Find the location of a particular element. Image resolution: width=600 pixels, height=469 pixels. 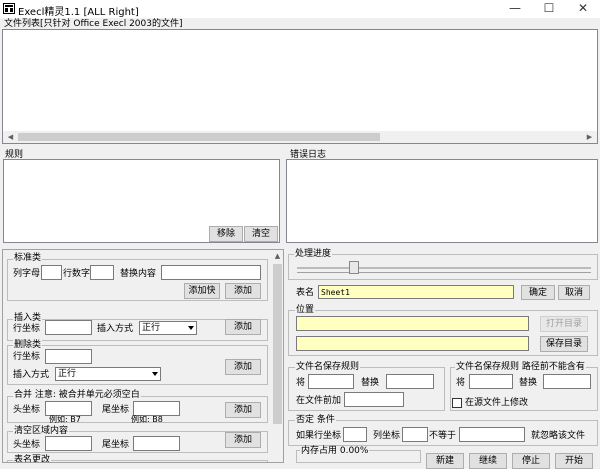

sheet-cancel-button: 取消 is located at coordinates (574, 292).